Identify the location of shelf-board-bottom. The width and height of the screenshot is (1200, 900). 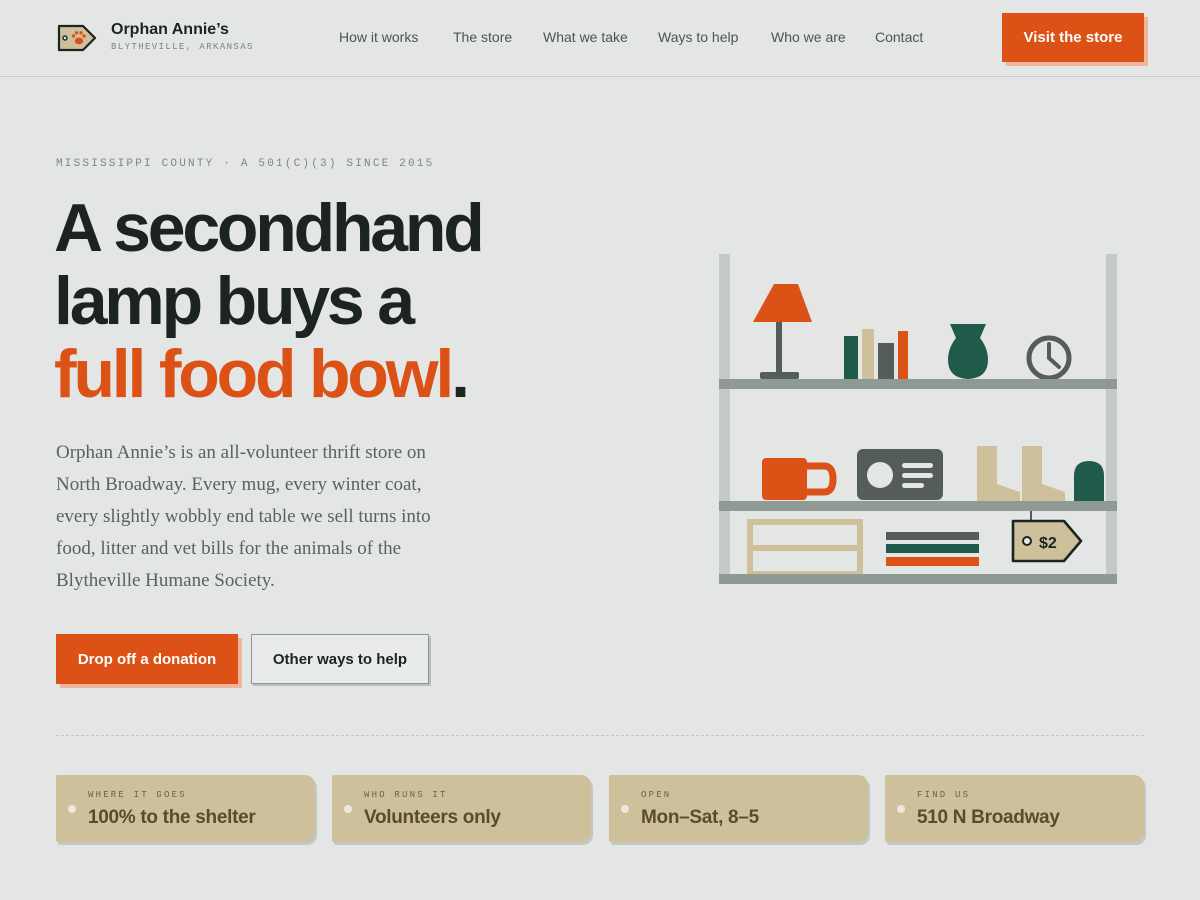
(918, 579).